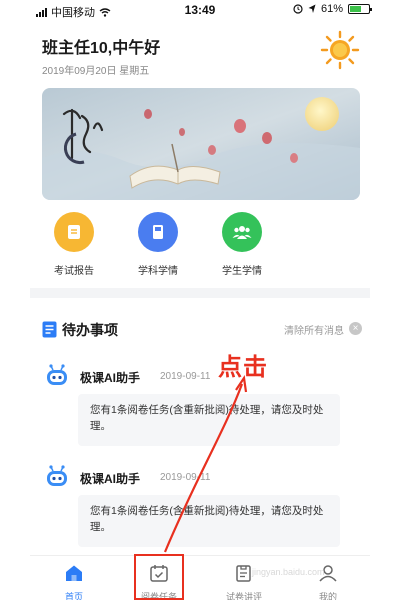 The height and width of the screenshot is (600, 400). I want to click on status-right: 61%, so click(332, 9).